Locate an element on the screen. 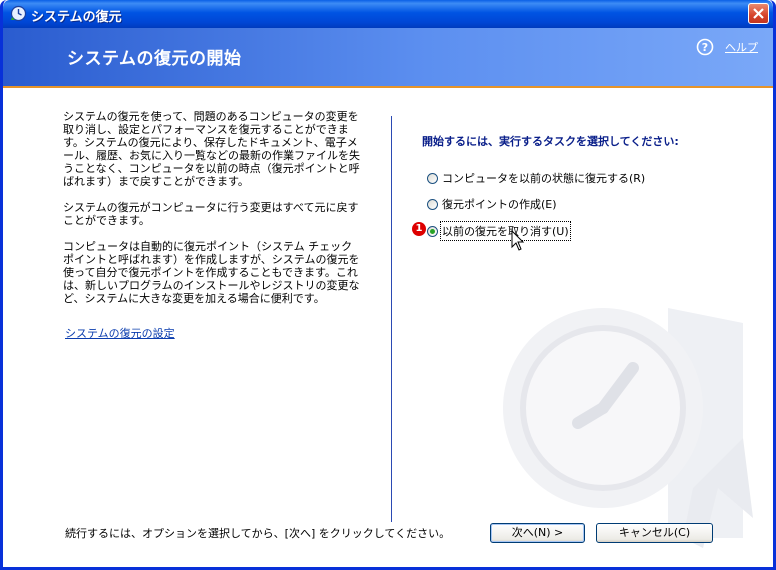 This screenshot has height=570, width=776. option-create-restore-point-label: 復元ポイントの作成(E) is located at coordinates (499, 204).